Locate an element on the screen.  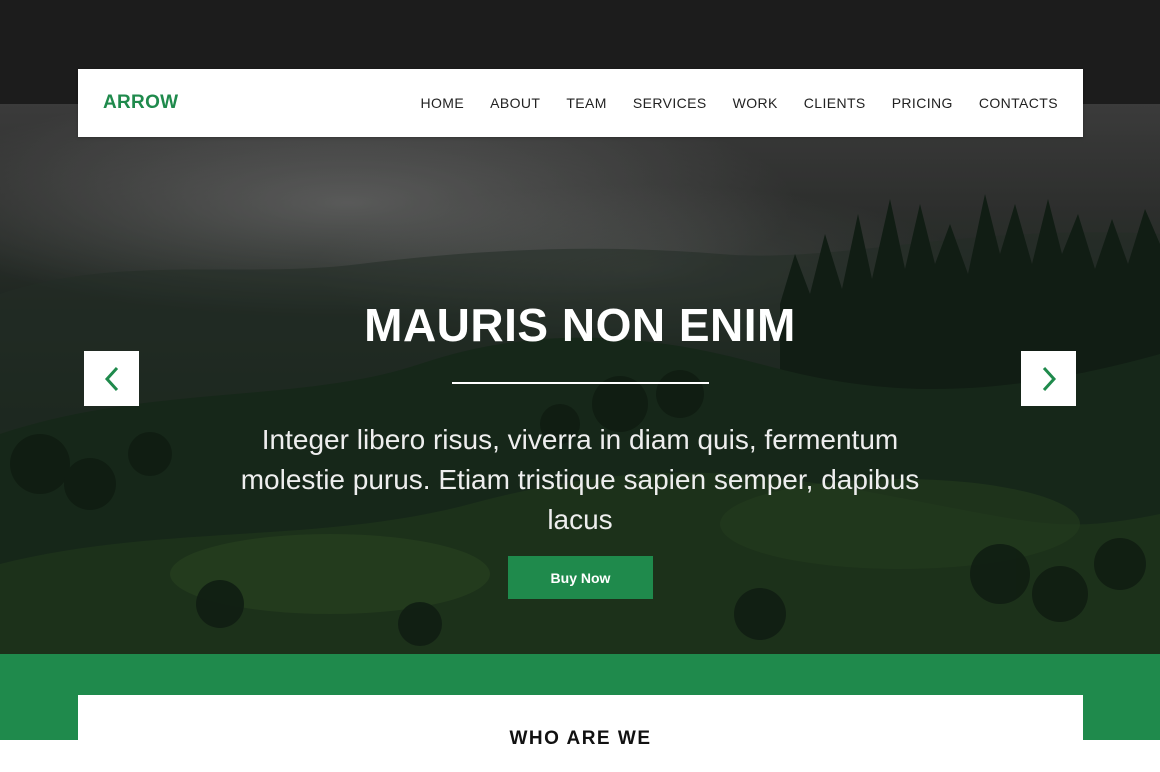
hero-divider is located at coordinates (580, 383).